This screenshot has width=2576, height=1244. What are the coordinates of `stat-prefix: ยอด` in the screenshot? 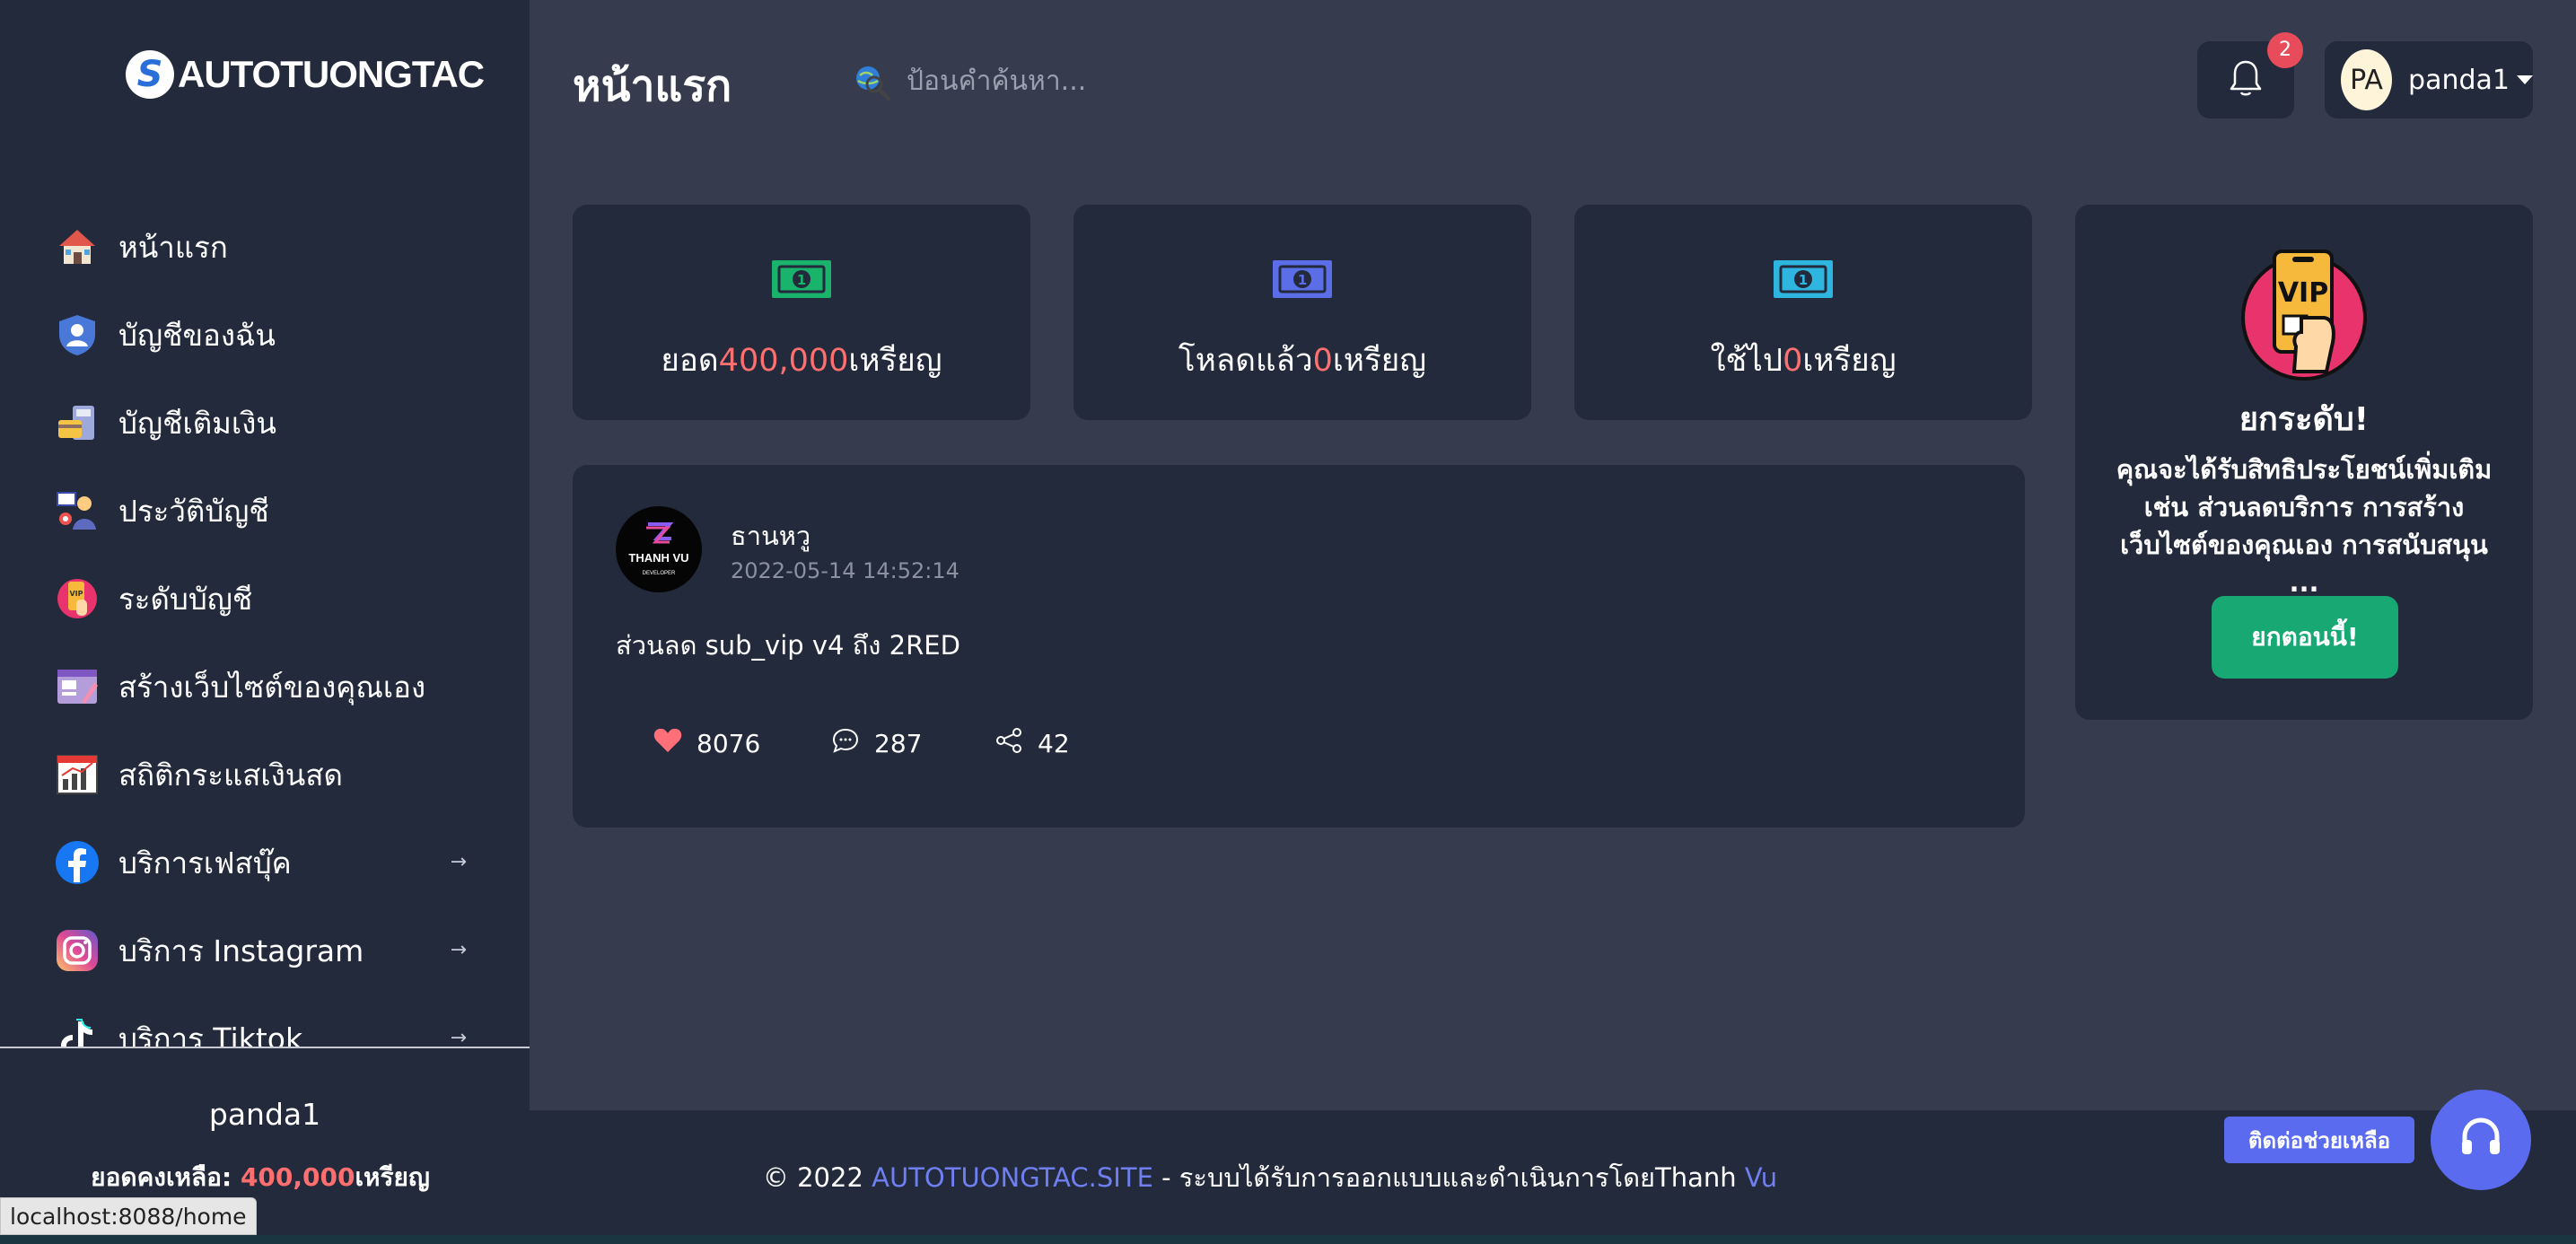 It's located at (690, 361).